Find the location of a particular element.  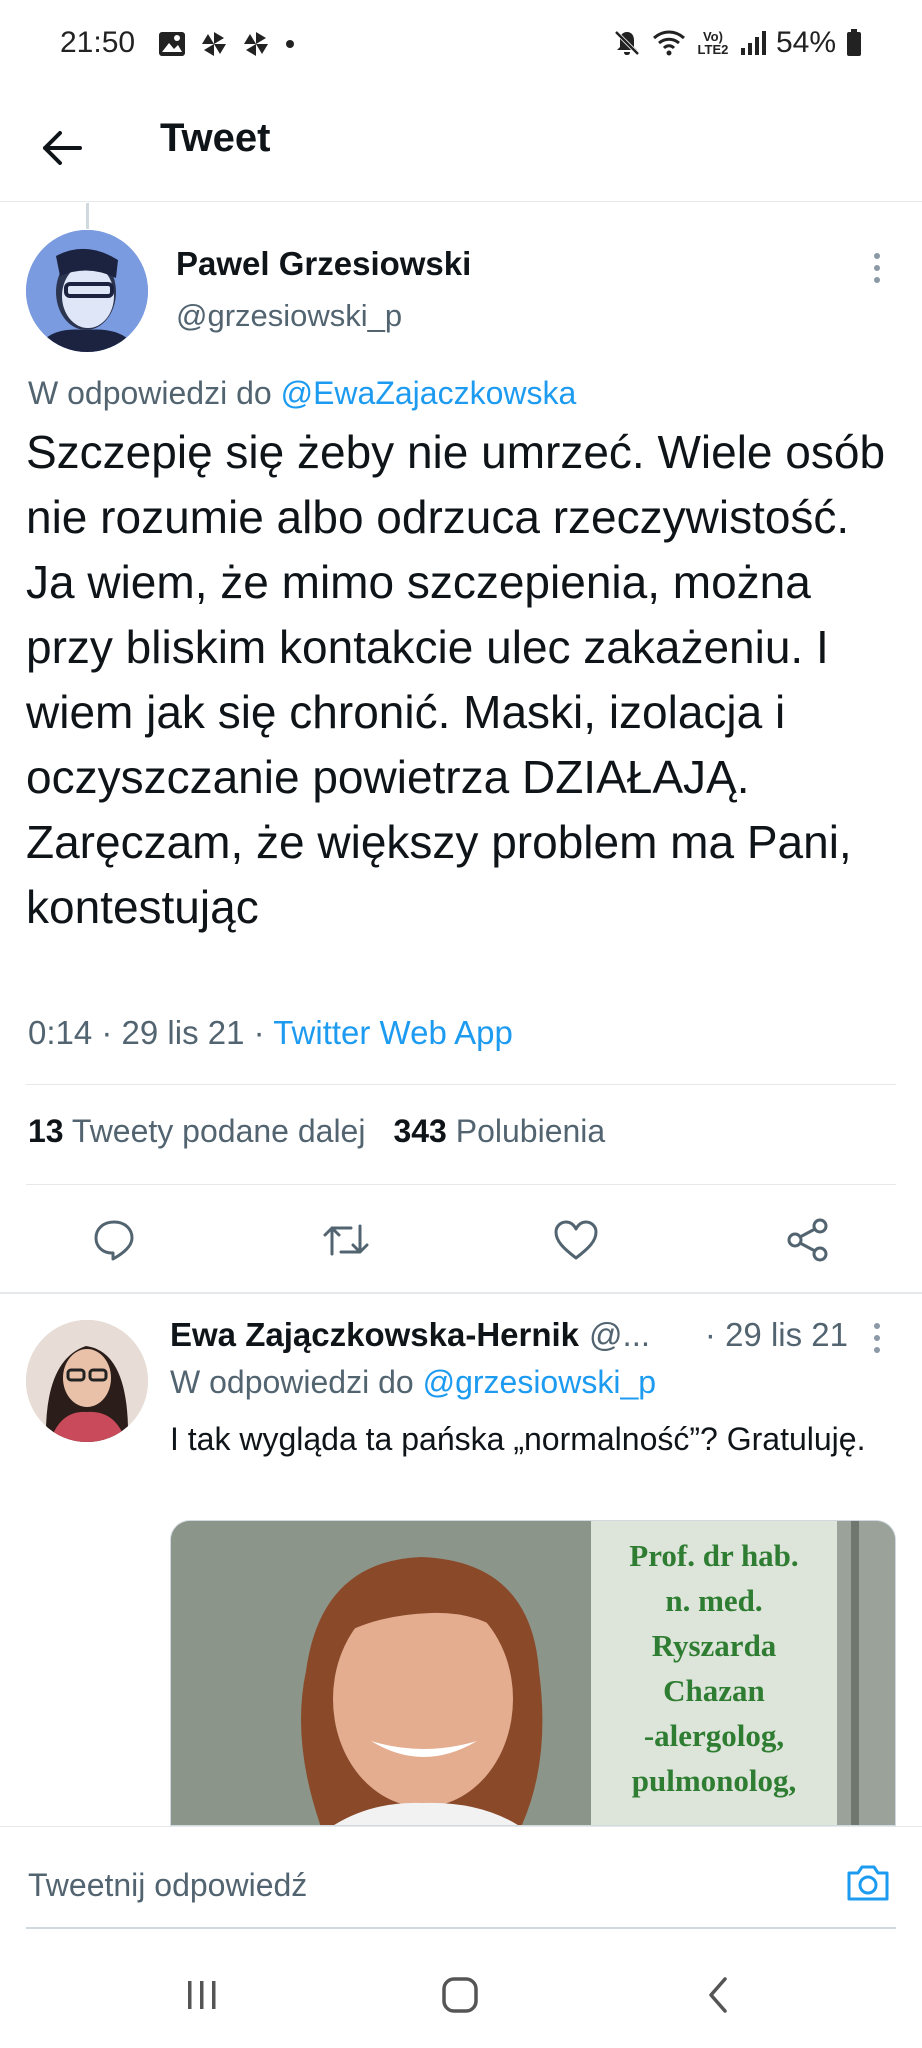

camera-button is located at coordinates (868, 1883).